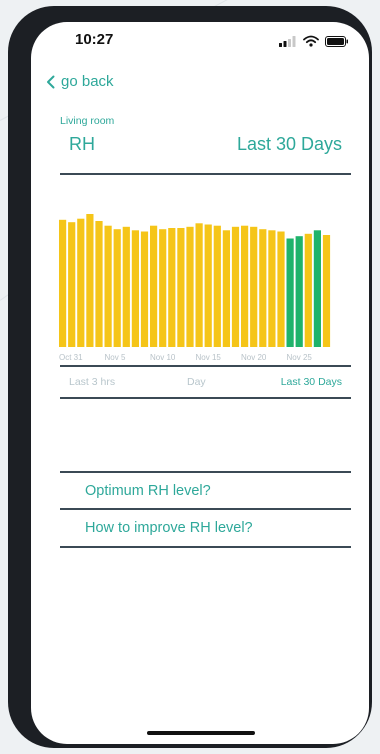 This screenshot has height=754, width=380. Describe the element at coordinates (163, 357) in the screenshot. I see `x-tick-label: Nov 10` at that location.